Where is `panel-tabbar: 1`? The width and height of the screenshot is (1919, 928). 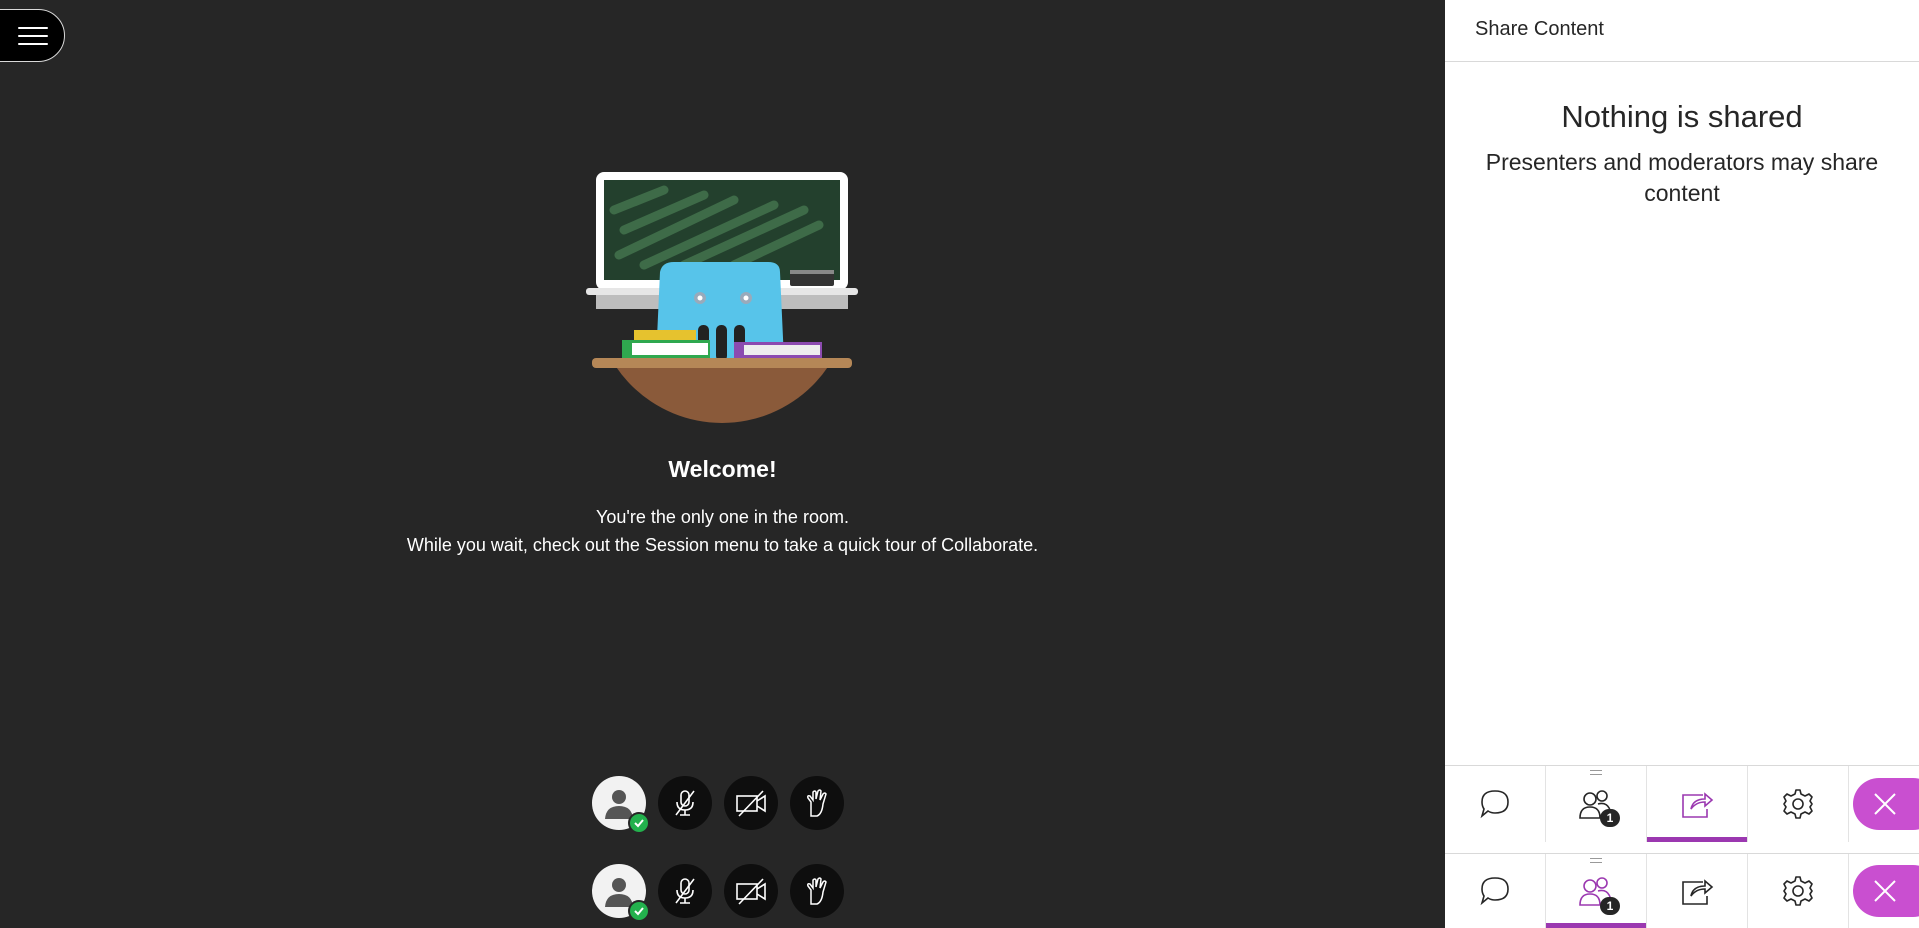 panel-tabbar: 1 is located at coordinates (1682, 803).